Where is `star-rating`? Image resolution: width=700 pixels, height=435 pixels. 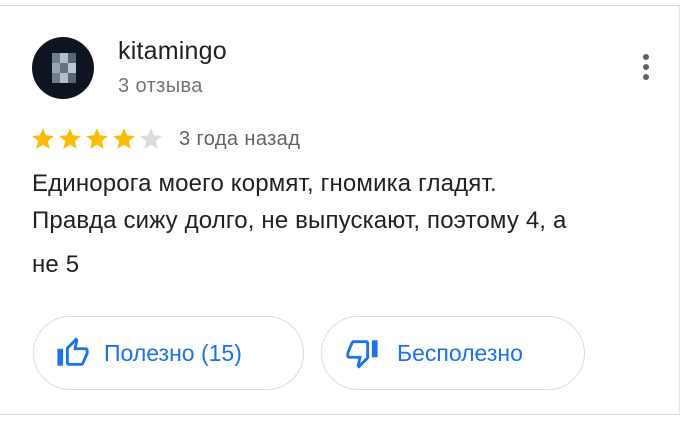 star-rating is located at coordinates (97, 139).